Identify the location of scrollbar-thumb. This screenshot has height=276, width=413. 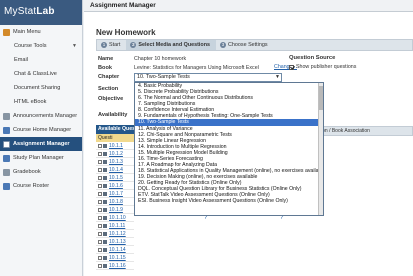
(321, 98).